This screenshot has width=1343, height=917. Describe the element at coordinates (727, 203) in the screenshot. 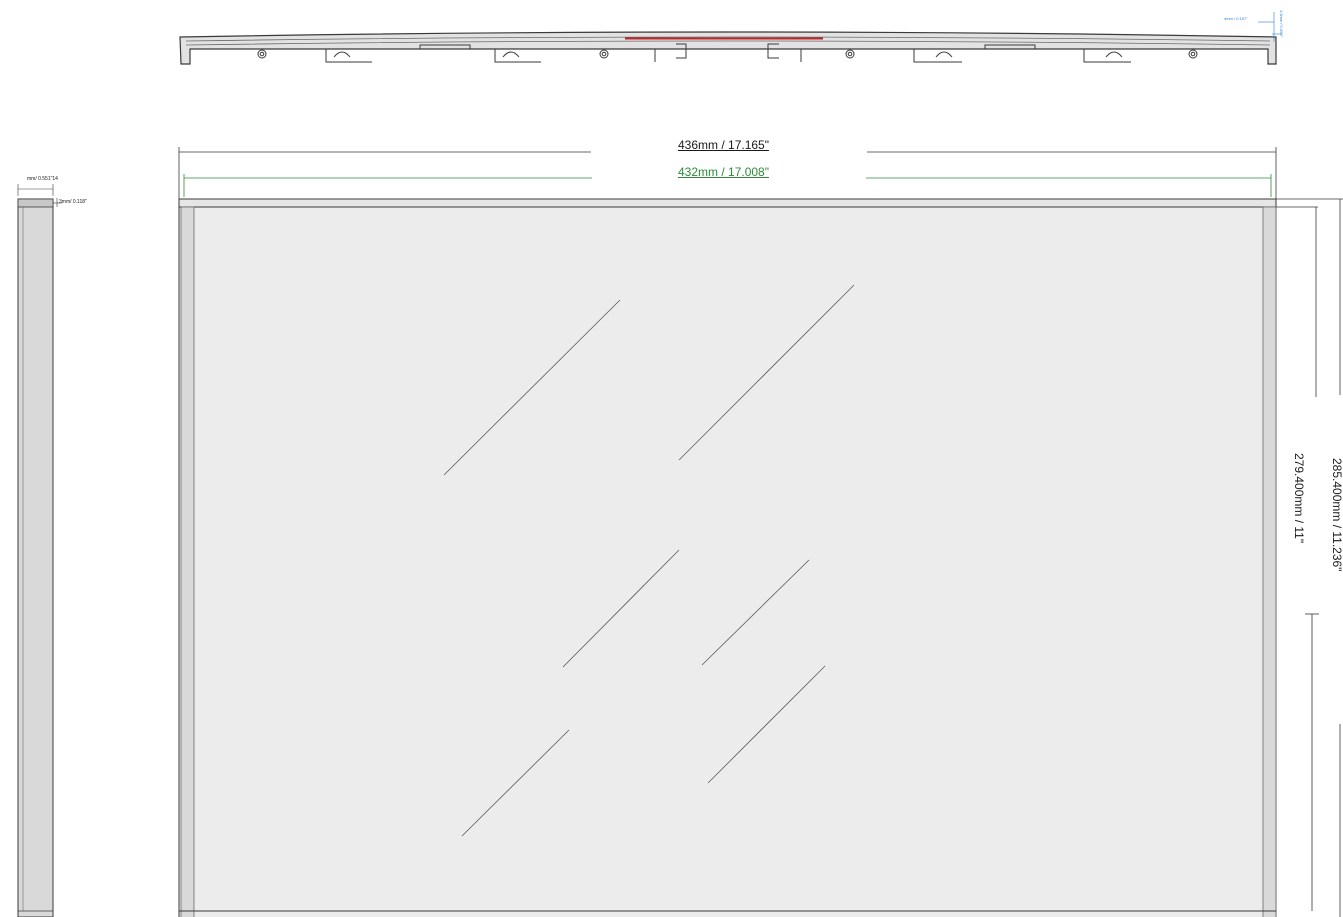

I see `frame-top-bar` at that location.